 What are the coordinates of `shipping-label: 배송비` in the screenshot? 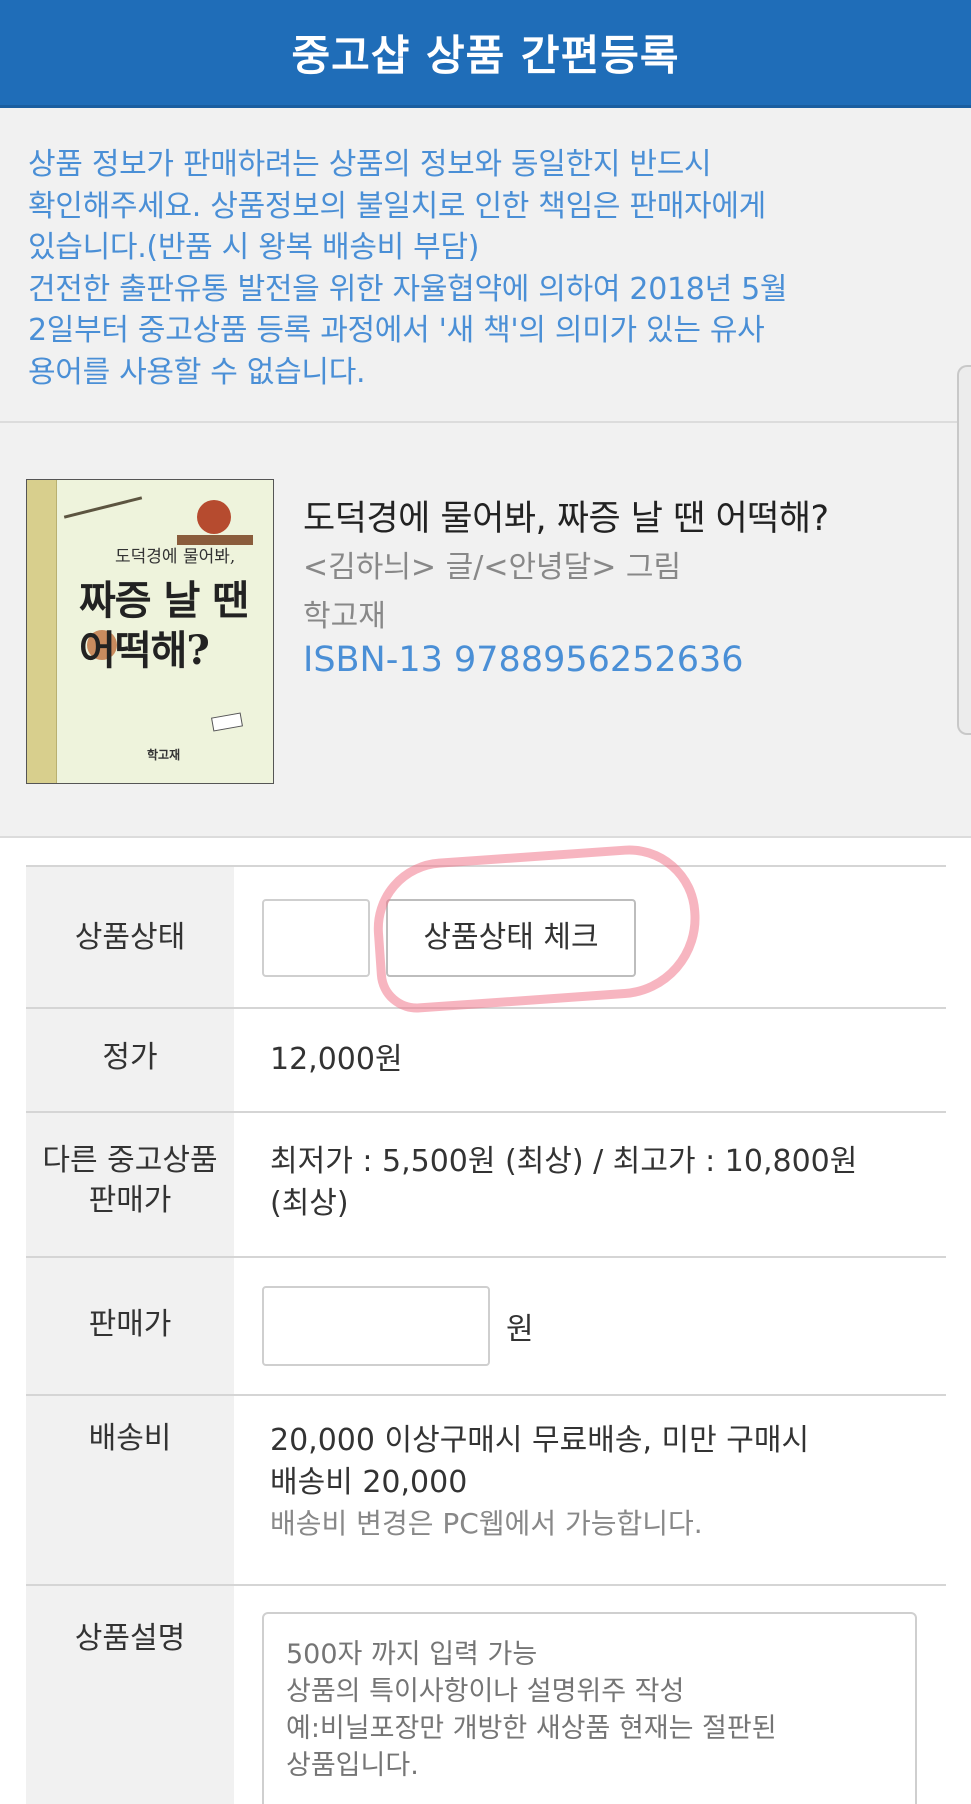 It's located at (130, 1490).